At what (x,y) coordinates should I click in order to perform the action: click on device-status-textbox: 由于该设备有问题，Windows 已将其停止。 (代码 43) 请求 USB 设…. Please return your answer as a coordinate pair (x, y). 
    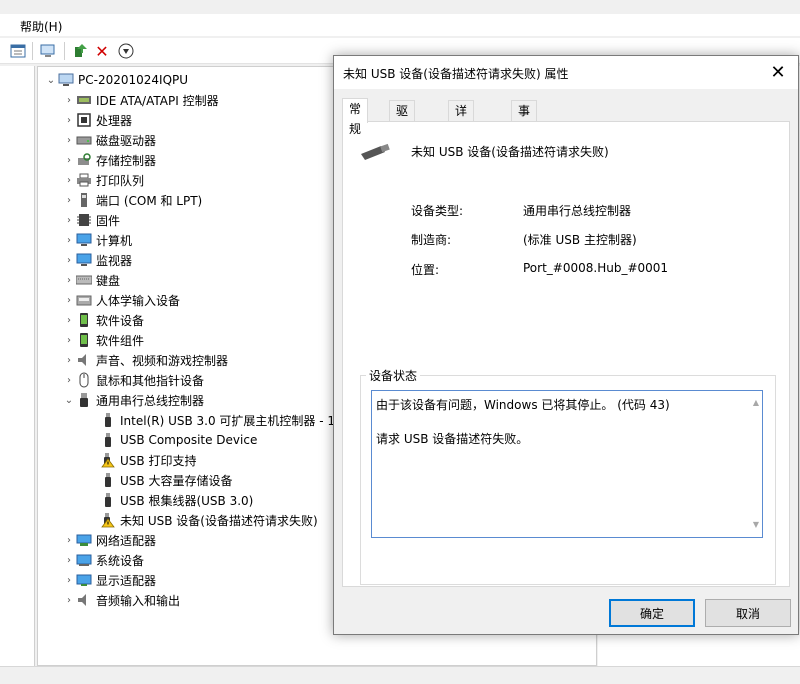
    Looking at the image, I should click on (567, 464).